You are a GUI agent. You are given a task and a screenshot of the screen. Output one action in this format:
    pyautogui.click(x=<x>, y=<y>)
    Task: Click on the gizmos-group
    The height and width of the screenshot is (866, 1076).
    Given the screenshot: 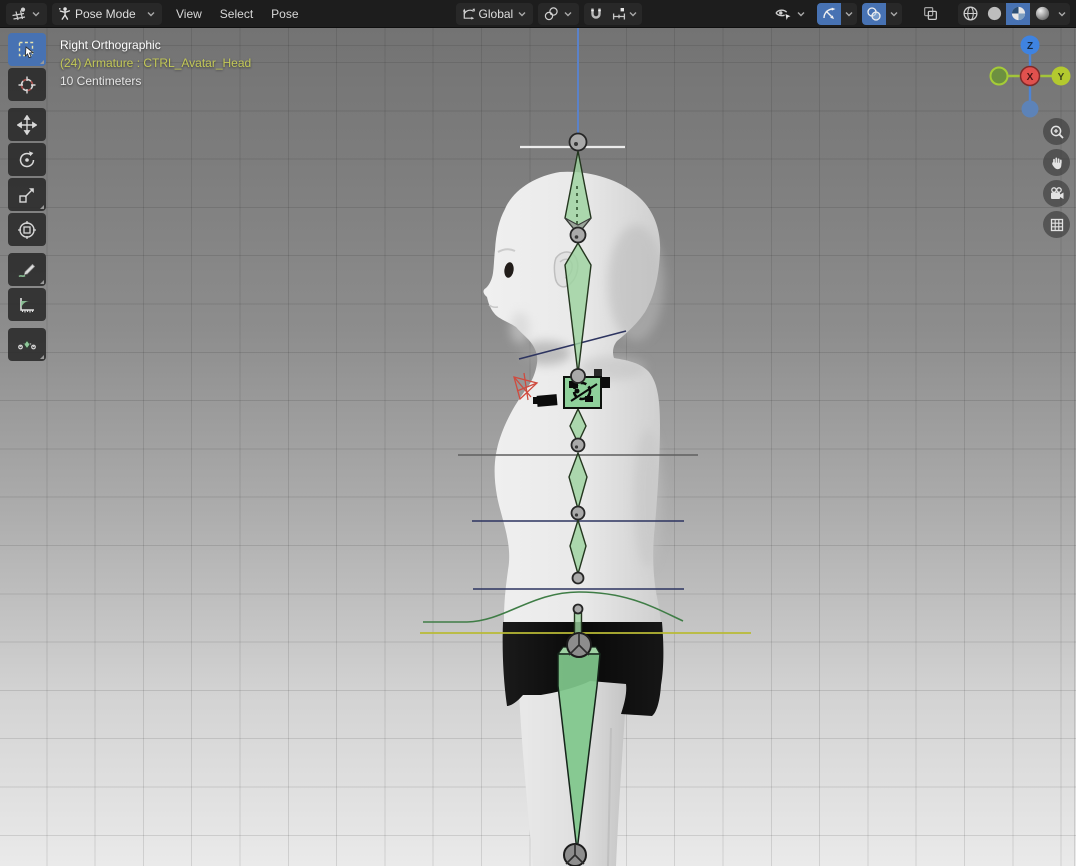 What is the action you would take?
    pyautogui.click(x=837, y=13)
    